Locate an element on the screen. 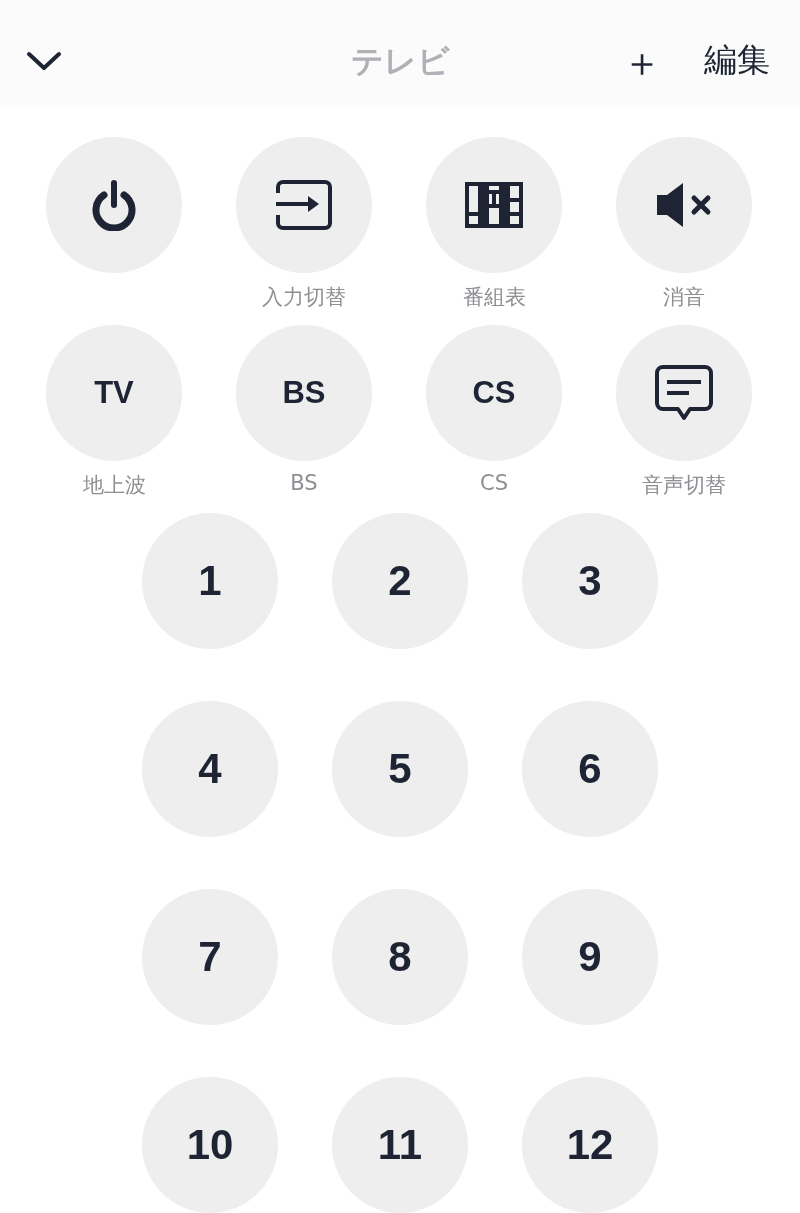 This screenshot has width=800, height=1213. input-icon is located at coordinates (304, 205).